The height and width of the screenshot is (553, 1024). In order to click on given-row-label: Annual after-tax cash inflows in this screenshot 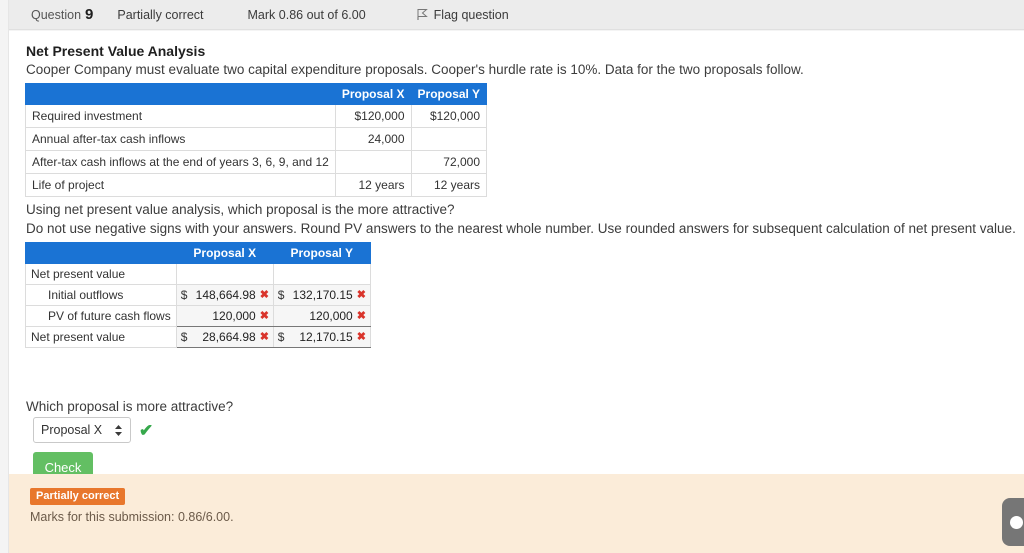, I will do `click(180, 139)`.